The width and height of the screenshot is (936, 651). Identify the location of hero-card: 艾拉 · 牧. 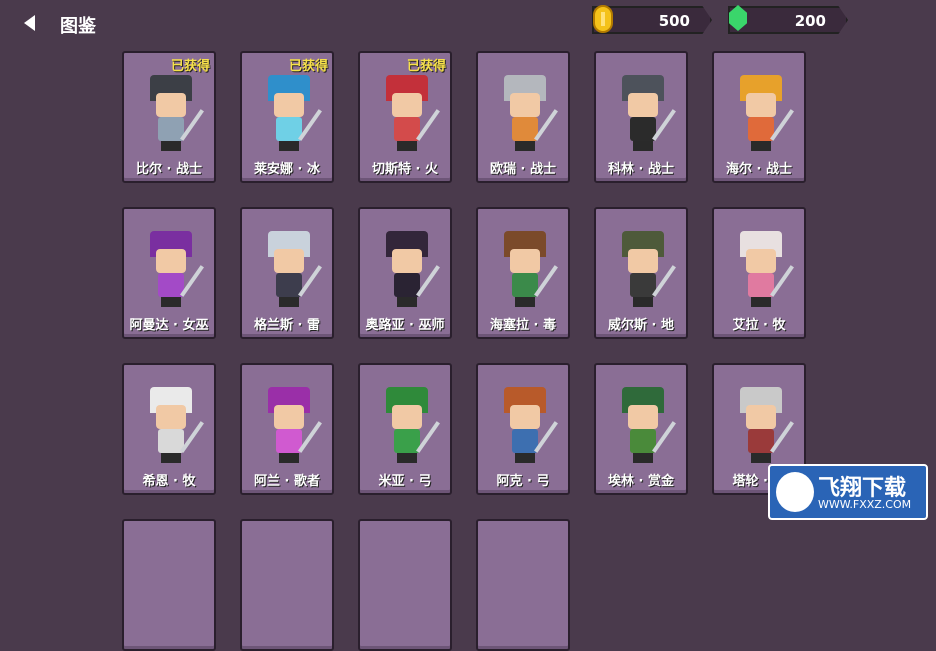
(759, 273).